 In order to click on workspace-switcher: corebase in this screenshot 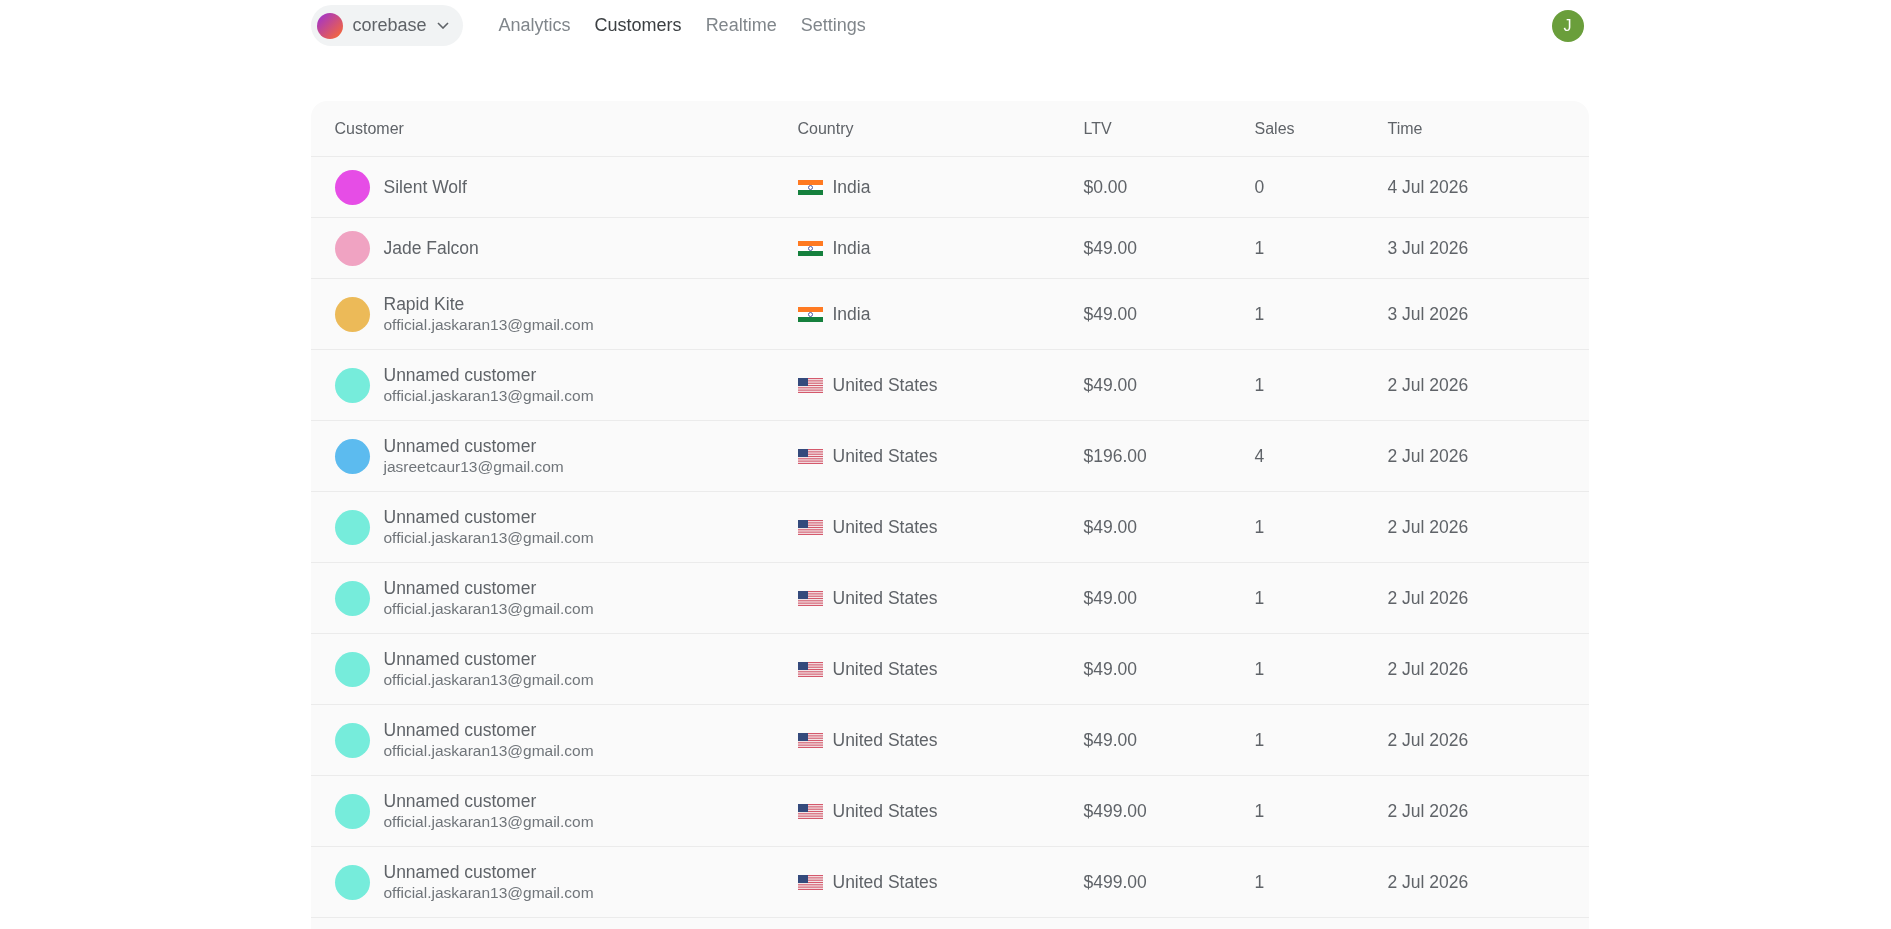, I will do `click(386, 25)`.